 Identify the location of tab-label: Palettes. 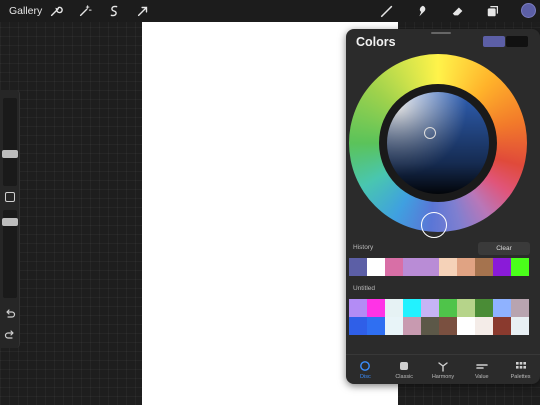
(520, 376).